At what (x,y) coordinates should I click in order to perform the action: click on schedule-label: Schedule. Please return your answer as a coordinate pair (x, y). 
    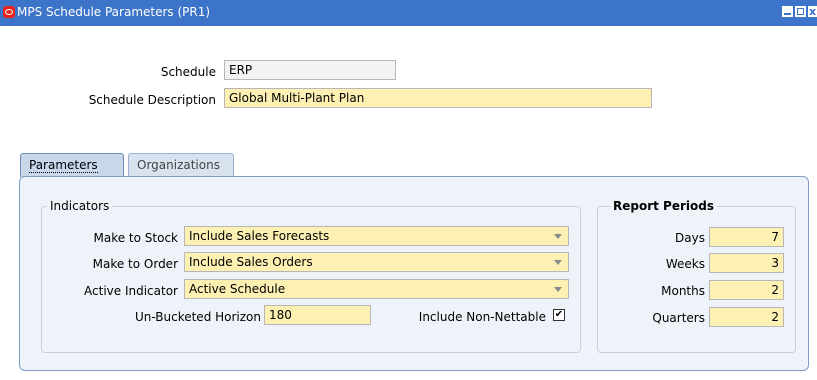
    Looking at the image, I should click on (188, 72).